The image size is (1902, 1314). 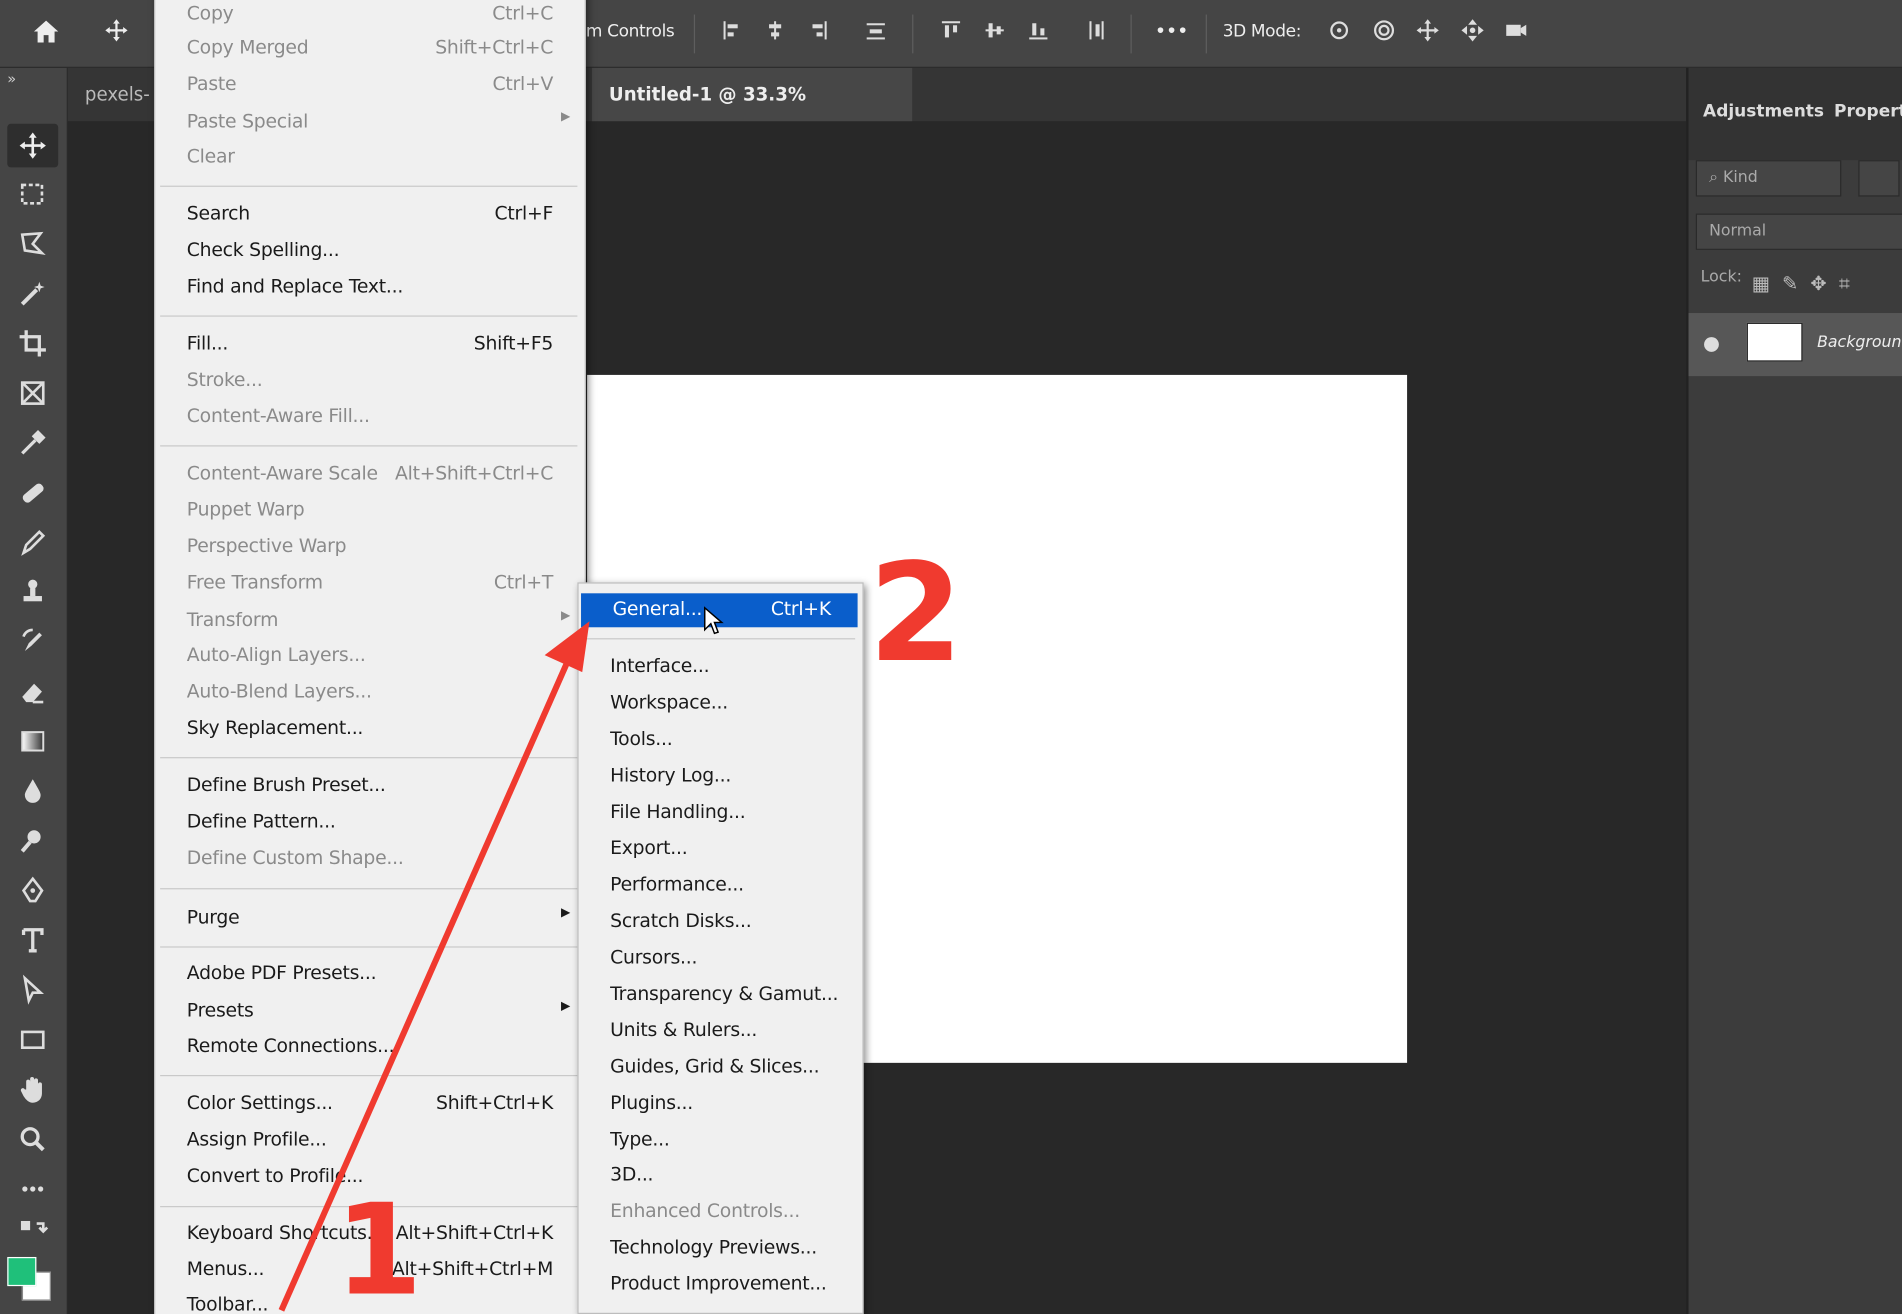 What do you see at coordinates (1097, 34) in the screenshot?
I see `distribute-vertical-icon` at bounding box center [1097, 34].